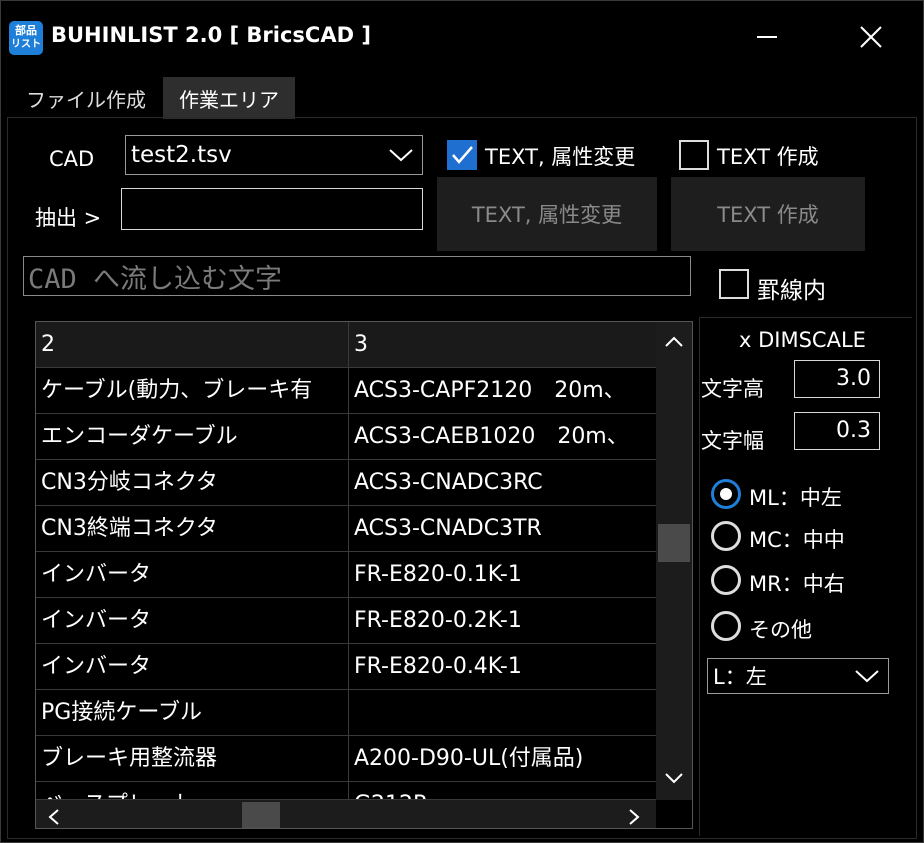 The height and width of the screenshot is (843, 924). I want to click on app-icon: 部品 リスト, so click(26, 38).